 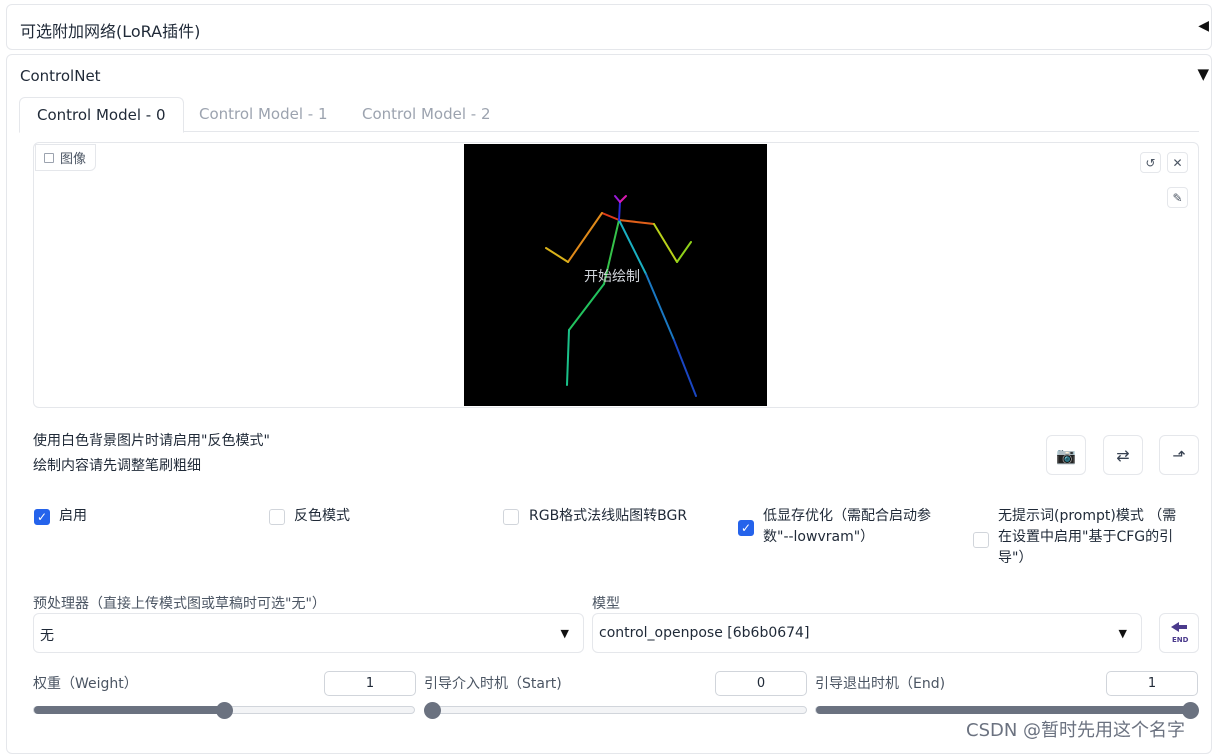 I want to click on hint-invert-mode: 使用白色背景图片时请启用"反色模式", so click(x=151, y=441).